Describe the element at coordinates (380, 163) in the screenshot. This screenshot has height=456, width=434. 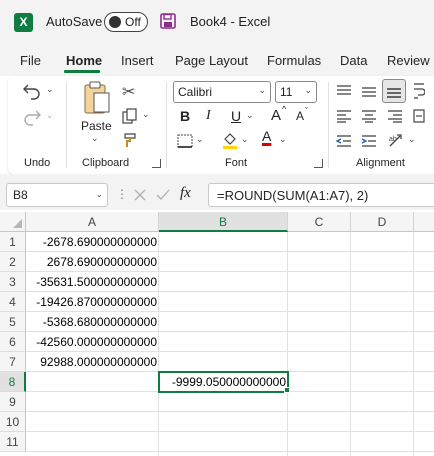
I see `alignment-group-label: Alignment` at that location.